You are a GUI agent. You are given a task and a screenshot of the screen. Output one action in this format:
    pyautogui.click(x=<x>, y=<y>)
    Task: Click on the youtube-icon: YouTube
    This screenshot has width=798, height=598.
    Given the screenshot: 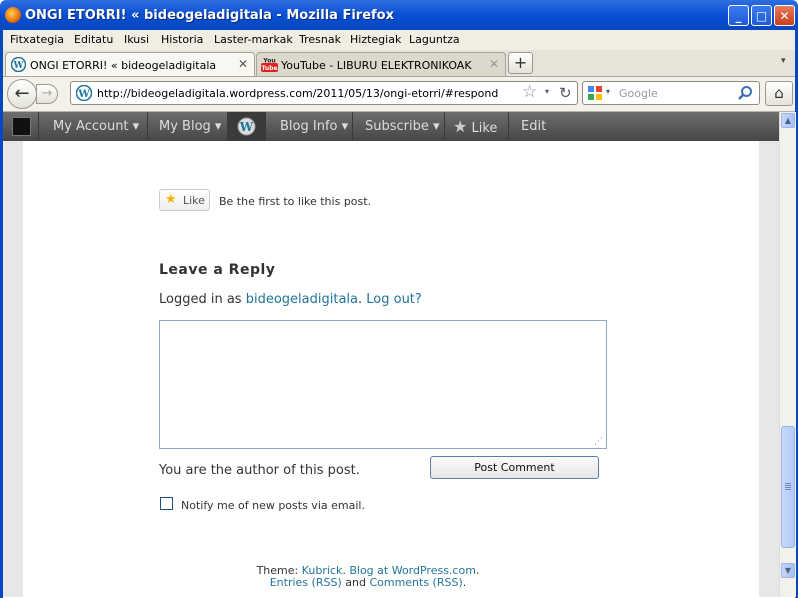 What is the action you would take?
    pyautogui.click(x=269, y=65)
    